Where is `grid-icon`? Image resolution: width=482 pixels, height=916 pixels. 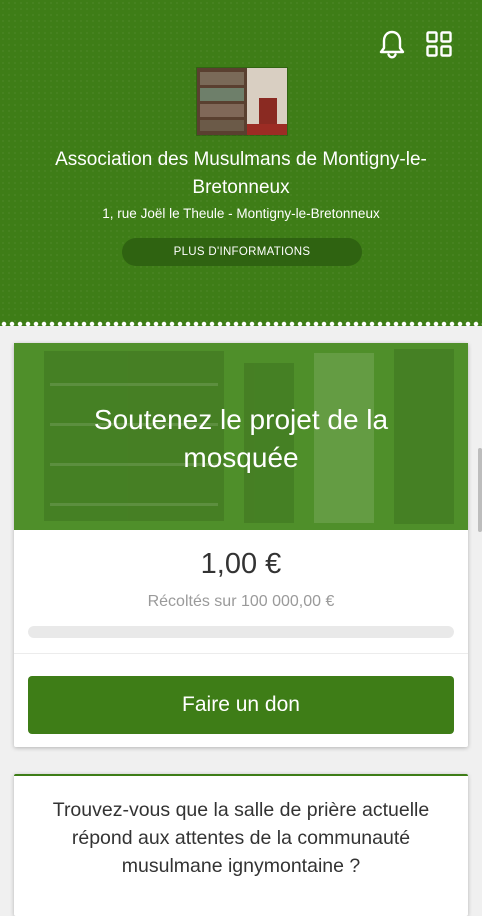
grid-icon is located at coordinates (439, 44).